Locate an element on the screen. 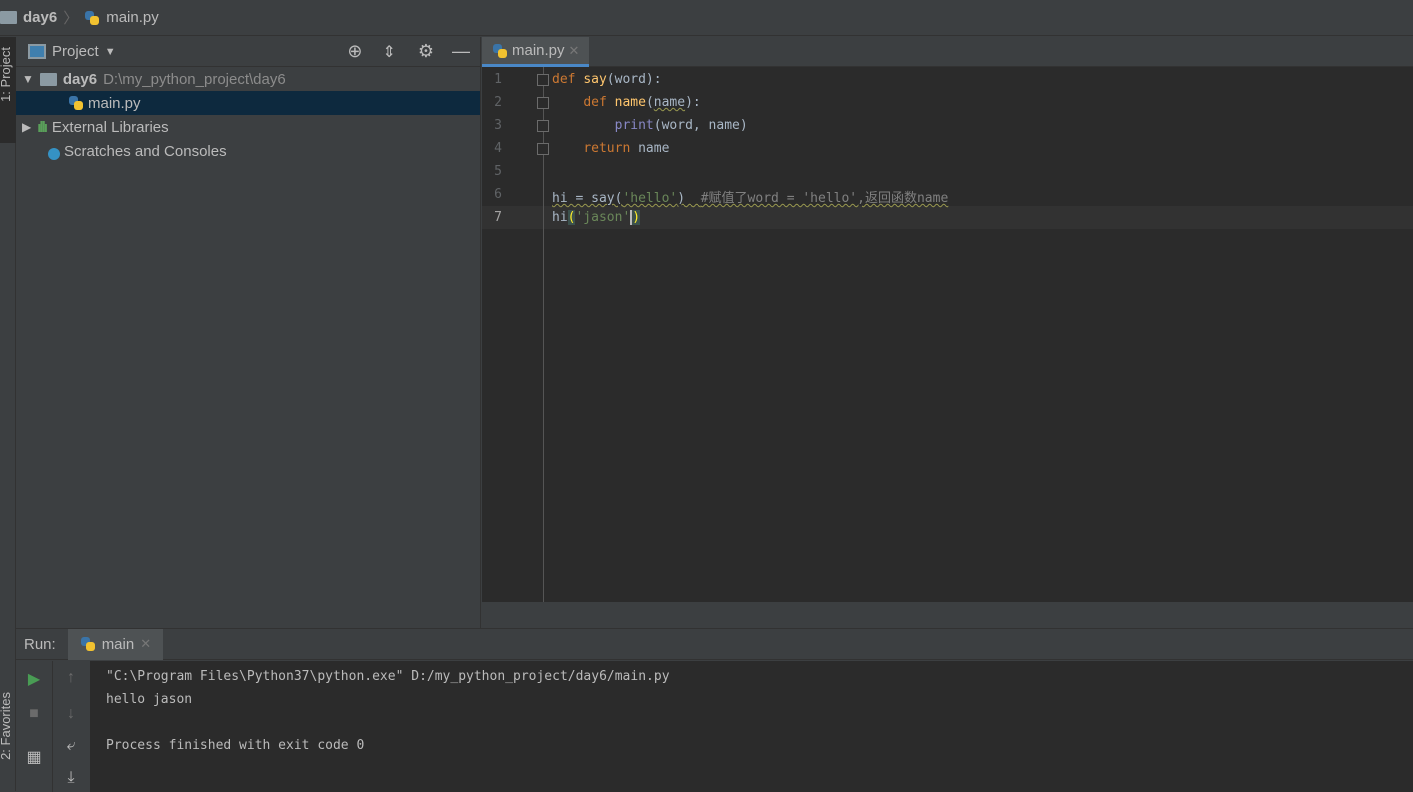  python-icon is located at coordinates (88, 644).